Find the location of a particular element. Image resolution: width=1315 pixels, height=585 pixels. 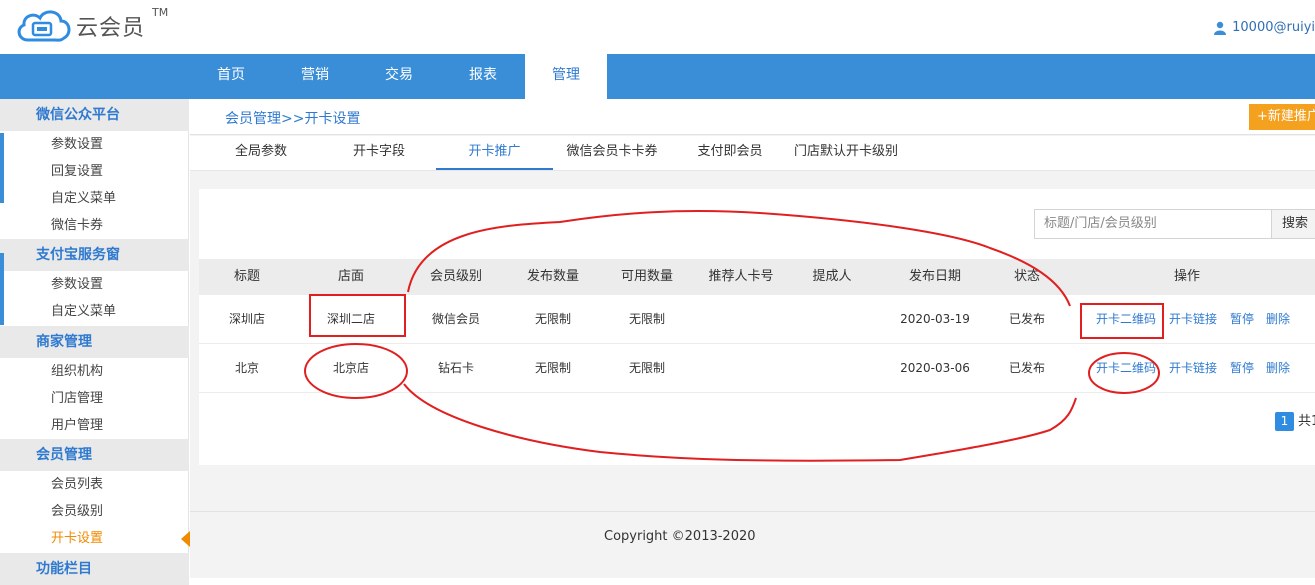

sidebar-group-features: 功能栏目 is located at coordinates (94, 569).